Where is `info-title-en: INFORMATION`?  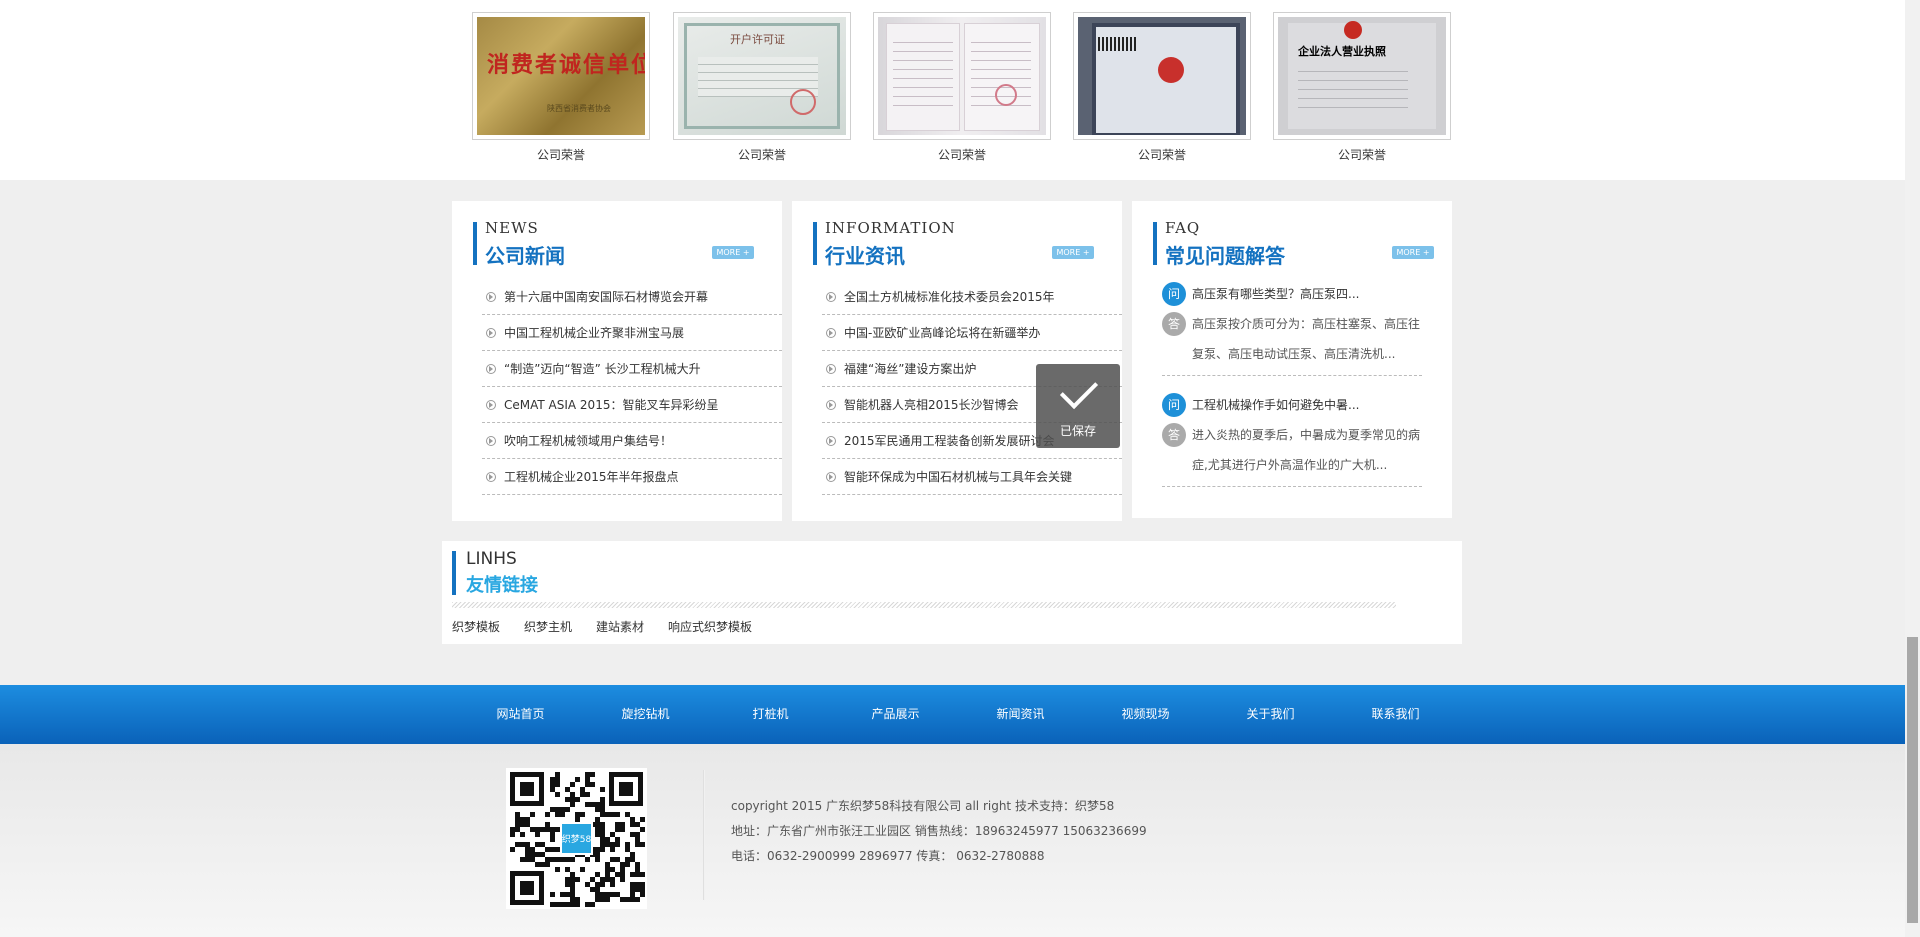 info-title-en: INFORMATION is located at coordinates (890, 228).